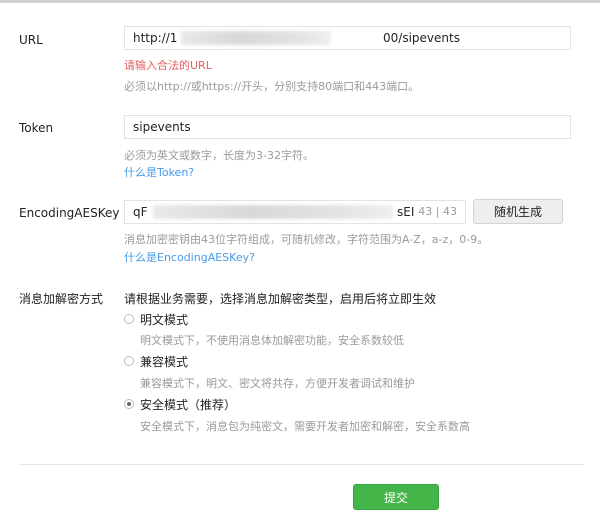  Describe the element at coordinates (129, 319) in the screenshot. I see `radio-plaintext-mode` at that location.